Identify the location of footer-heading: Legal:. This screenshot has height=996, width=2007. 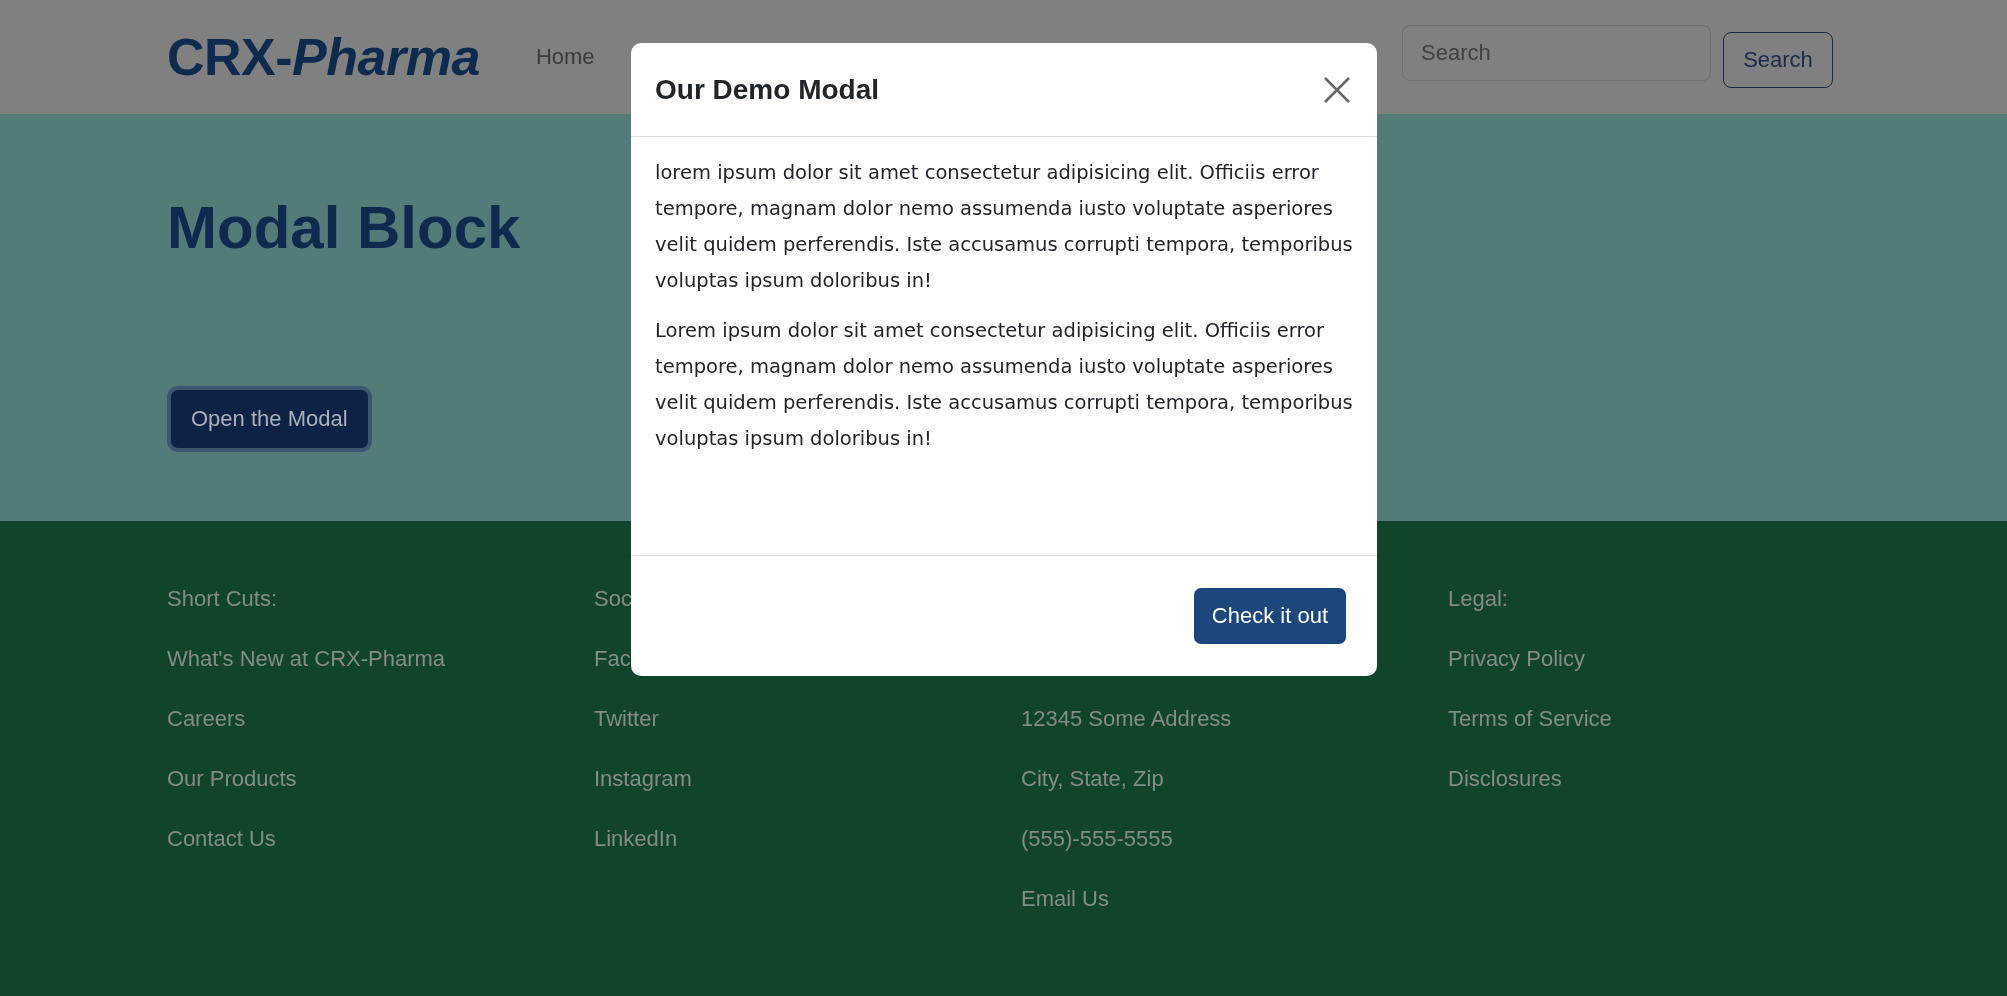
(1478, 599).